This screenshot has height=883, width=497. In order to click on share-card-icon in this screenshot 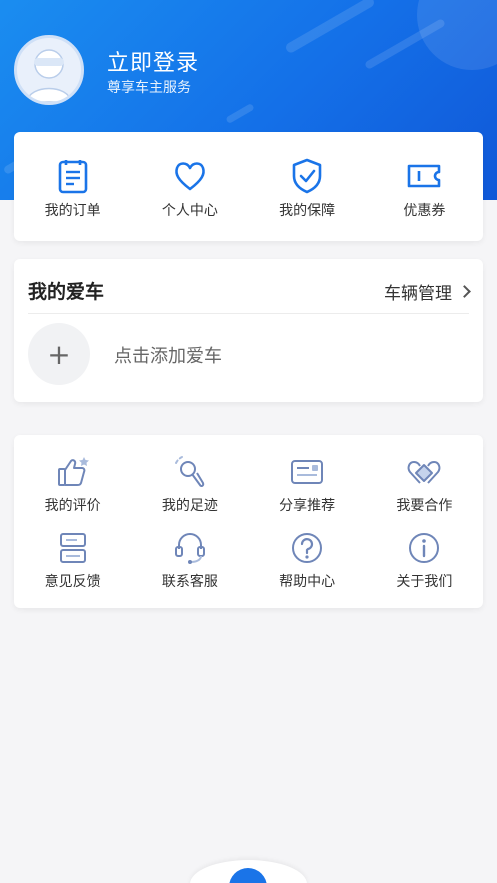, I will do `click(307, 472)`.